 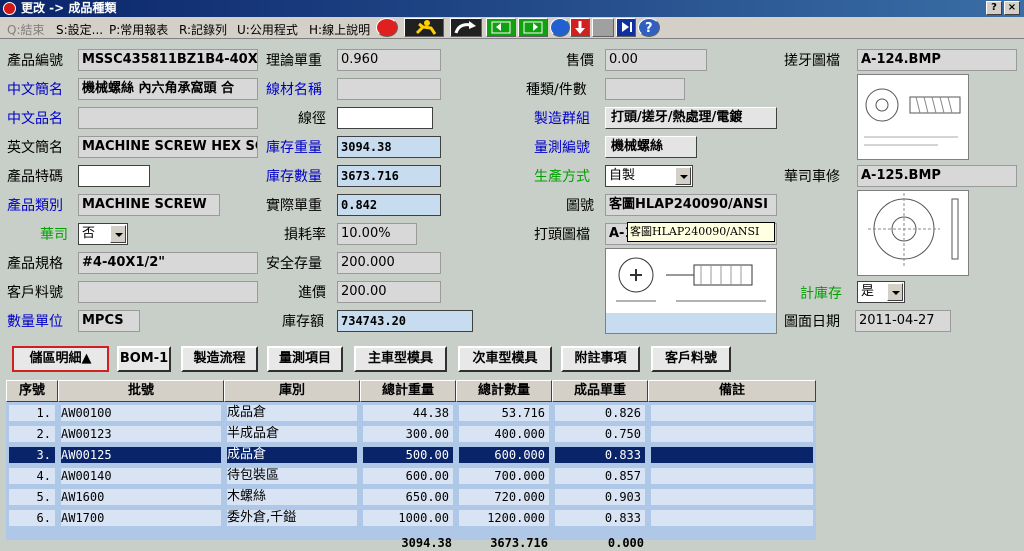 I want to click on spec-field: #4-40X1/2", so click(x=168, y=263).